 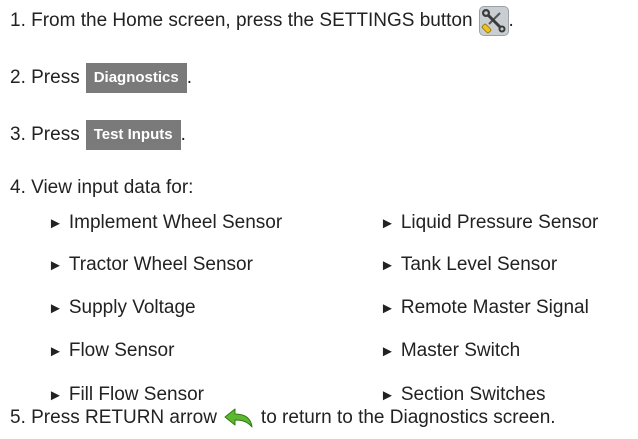 I want to click on input-label: Remote Master Signal, so click(x=494, y=307).